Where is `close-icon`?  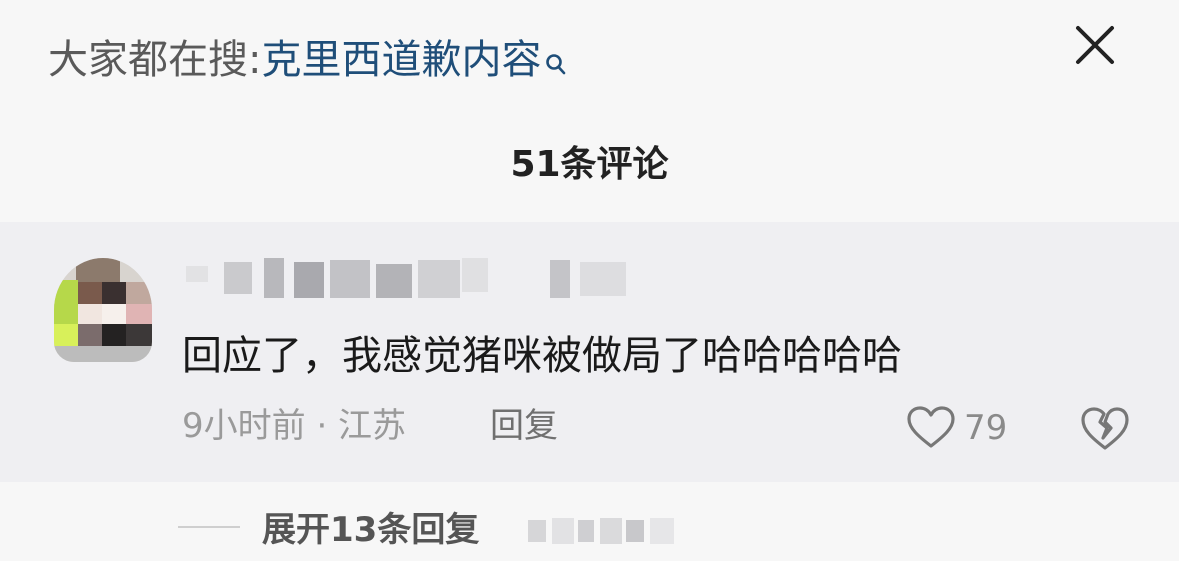 close-icon is located at coordinates (1095, 45).